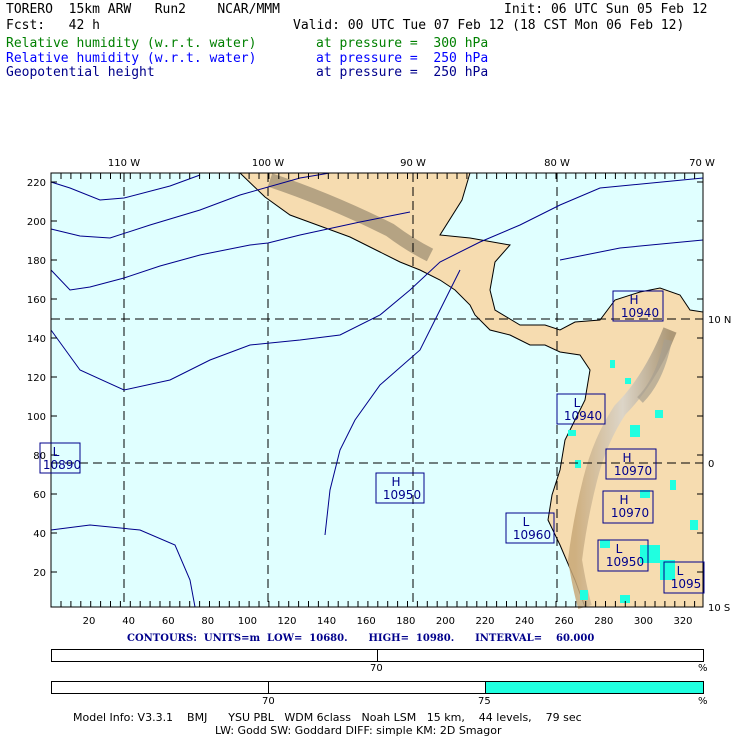  Describe the element at coordinates (719, 608) in the screenshot. I see `lat-label: 10 S` at that location.